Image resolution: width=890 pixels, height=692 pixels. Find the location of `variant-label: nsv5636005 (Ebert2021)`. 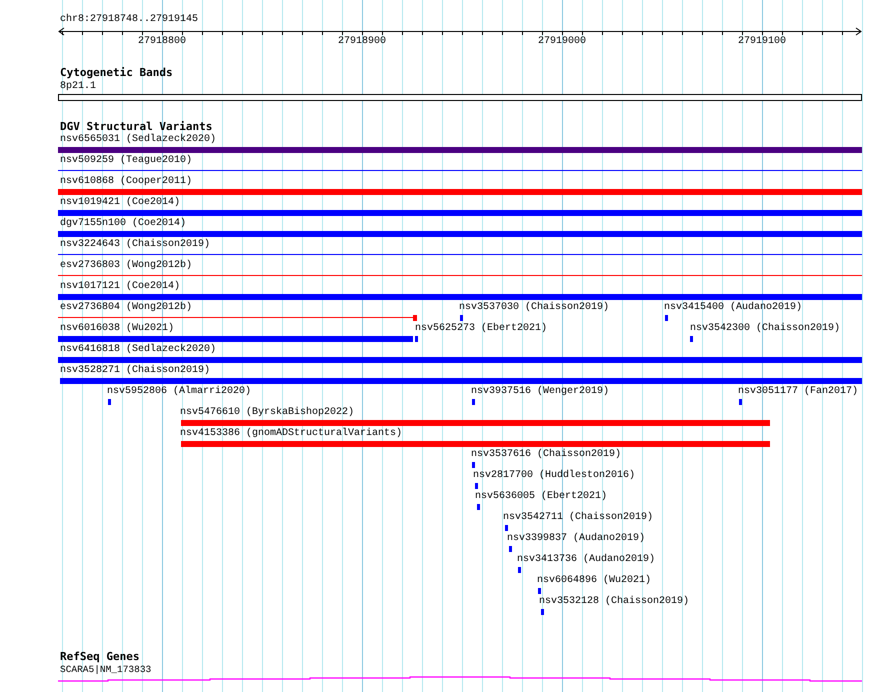

variant-label: nsv5636005 (Ebert2021) is located at coordinates (541, 497).